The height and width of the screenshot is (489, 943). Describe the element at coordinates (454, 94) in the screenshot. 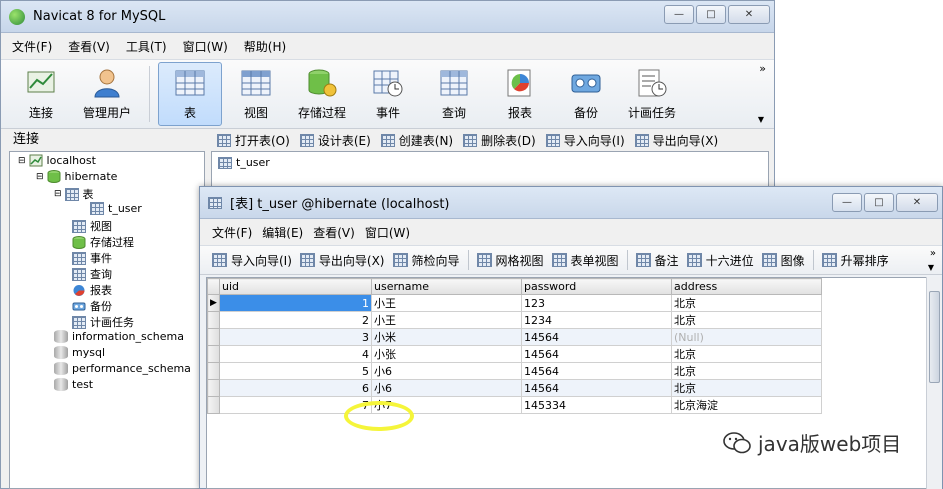

I see `toolbar-query-button: 查询` at that location.